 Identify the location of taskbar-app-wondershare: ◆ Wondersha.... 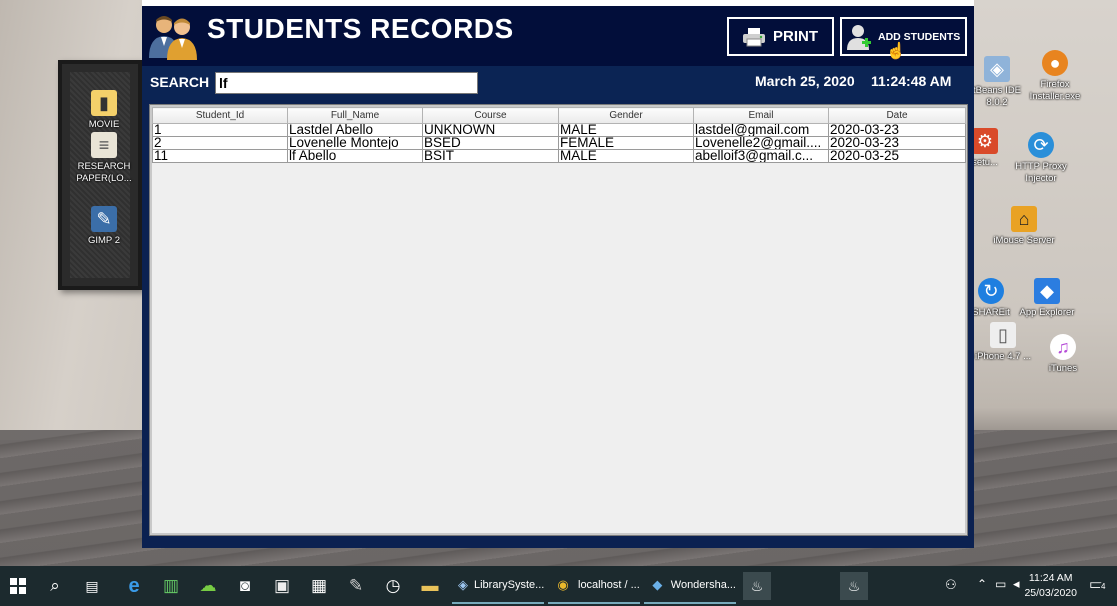
(690, 586).